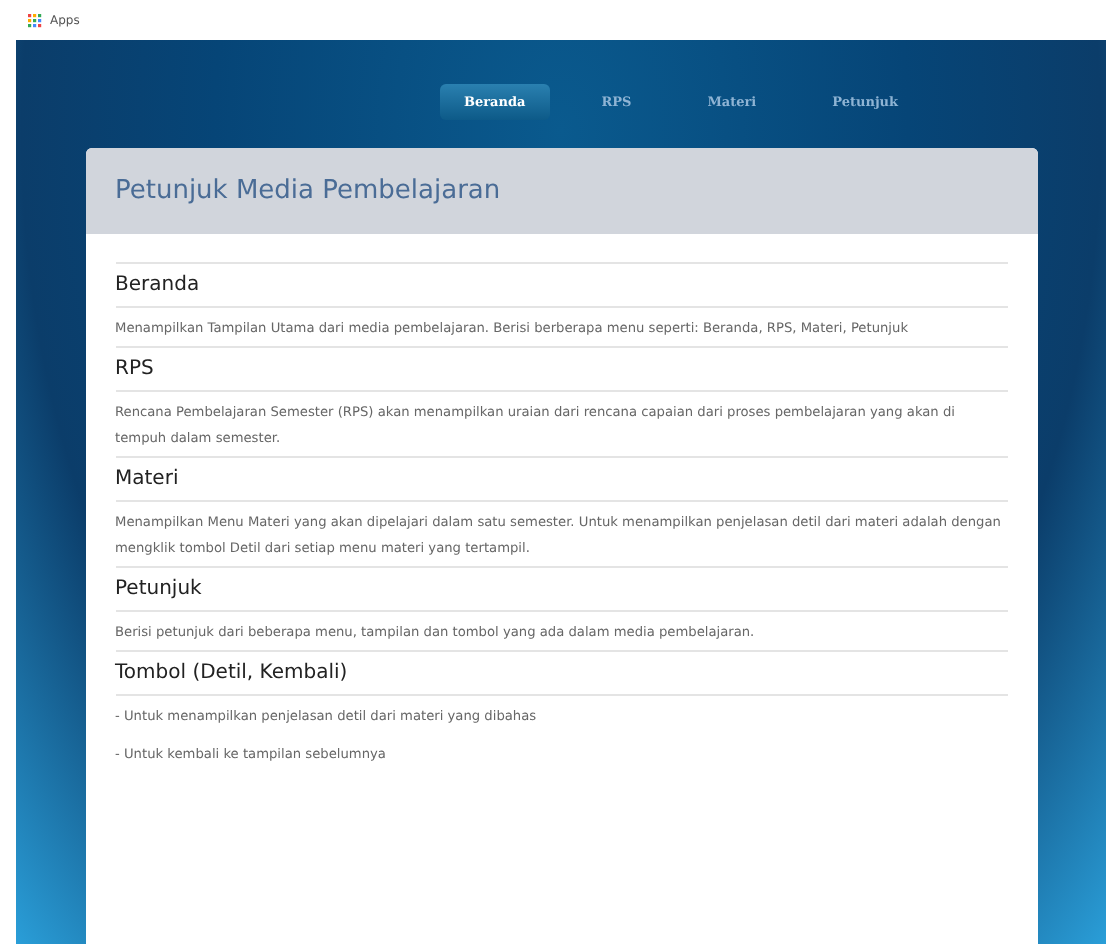 This screenshot has width=1106, height=944. What do you see at coordinates (561, 589) in the screenshot?
I see `section-heading: Petunjuk` at bounding box center [561, 589].